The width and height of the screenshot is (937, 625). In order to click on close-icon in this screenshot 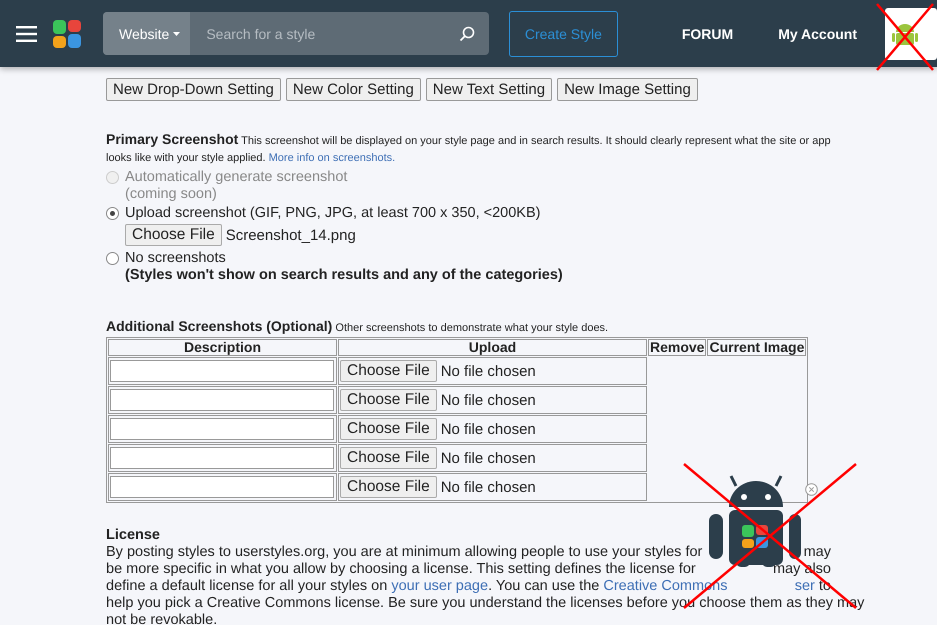, I will do `click(811, 489)`.